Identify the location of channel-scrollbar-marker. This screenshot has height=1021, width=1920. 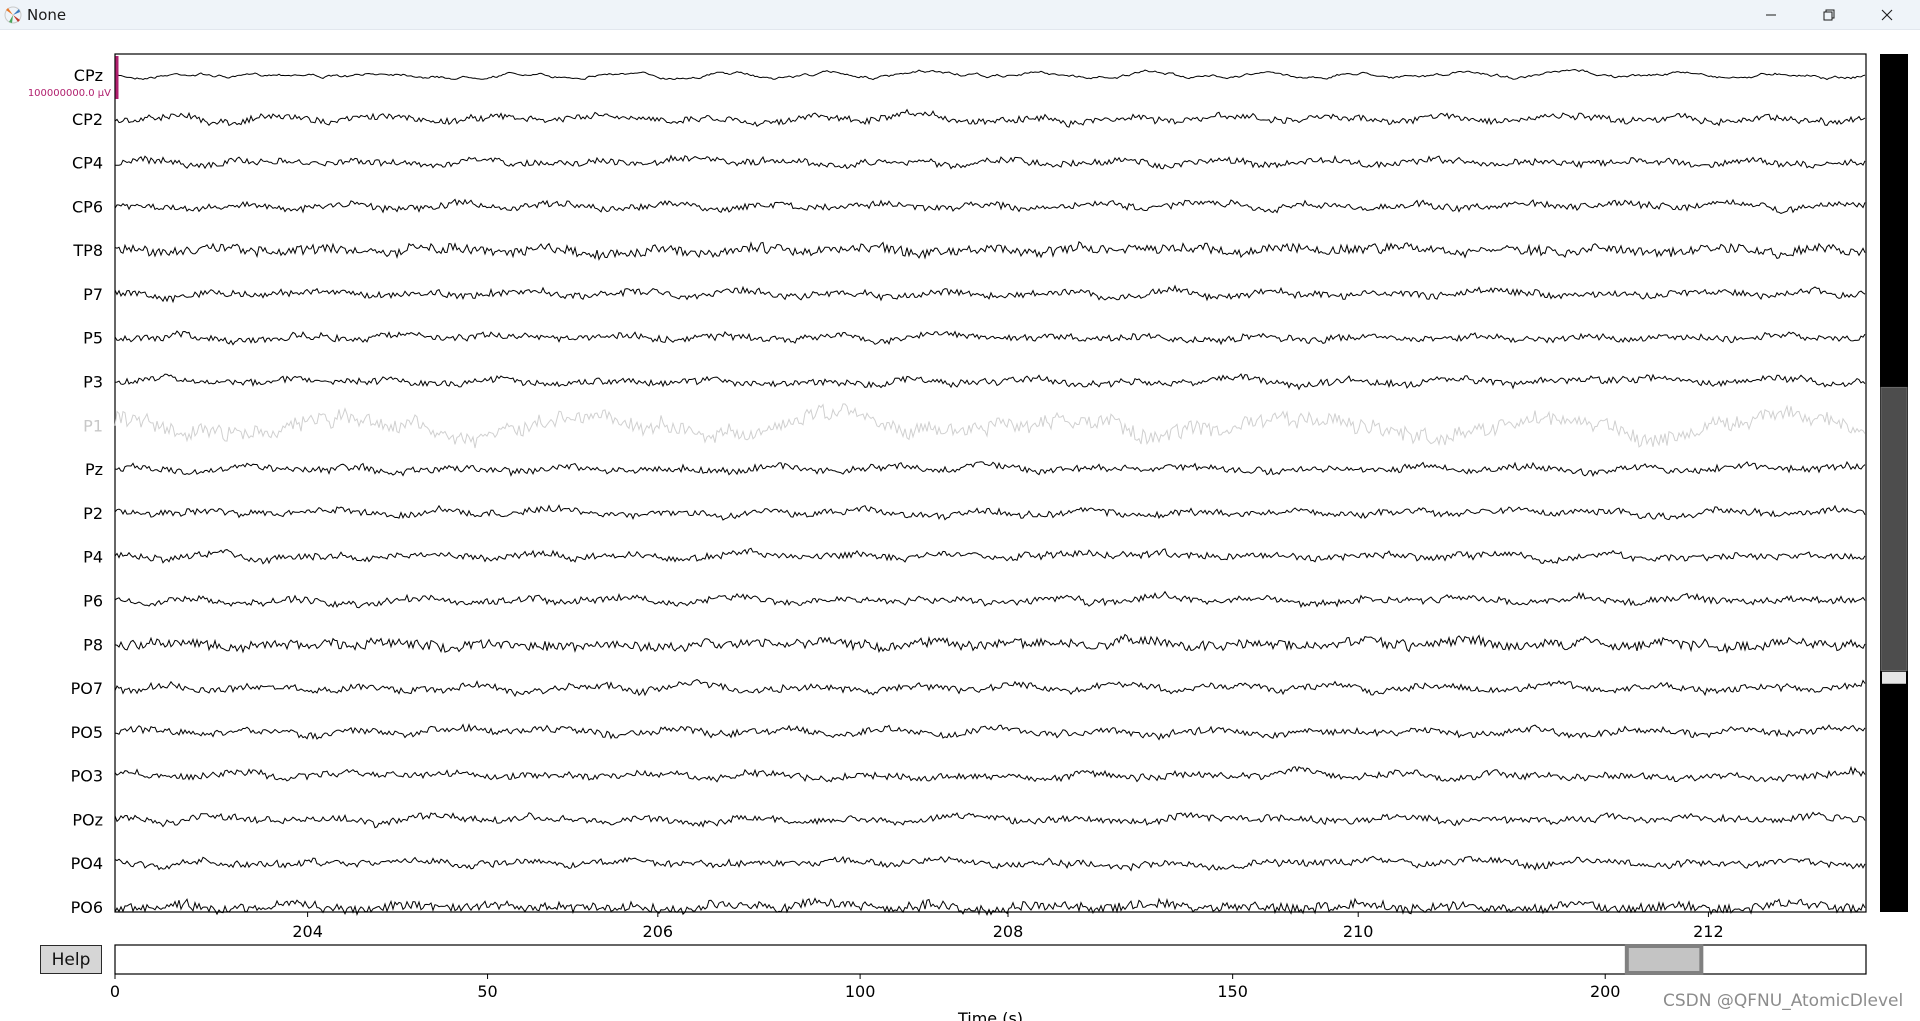
(1894, 677).